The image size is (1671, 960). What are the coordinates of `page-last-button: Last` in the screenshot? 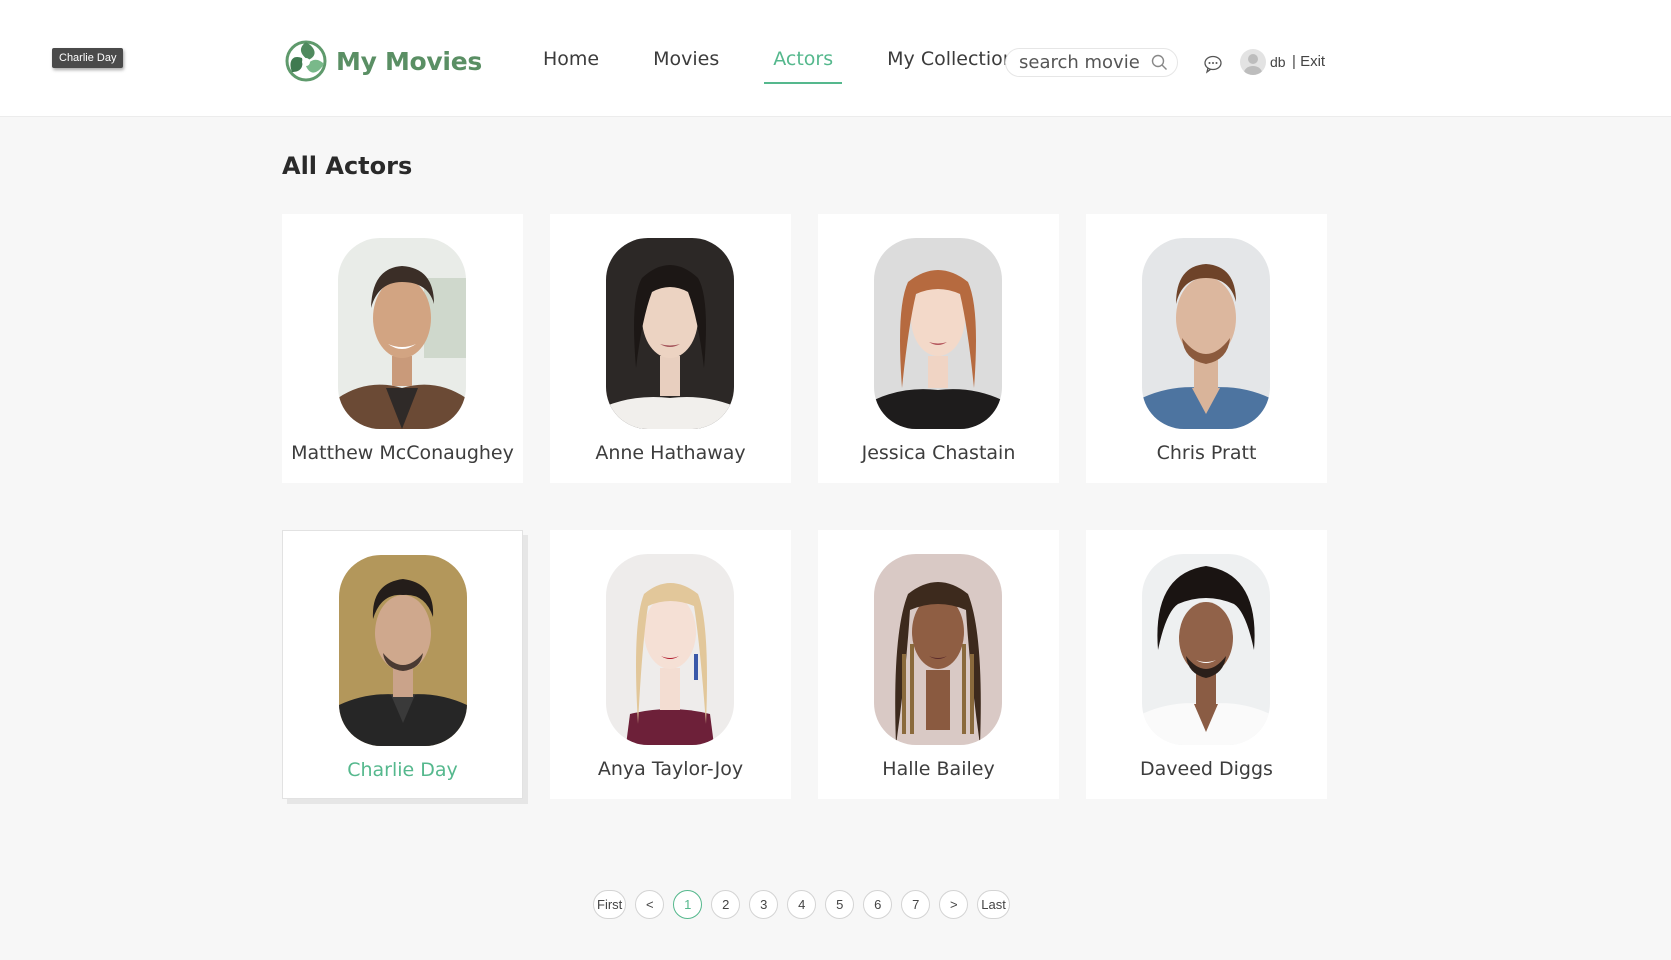 It's located at (993, 904).